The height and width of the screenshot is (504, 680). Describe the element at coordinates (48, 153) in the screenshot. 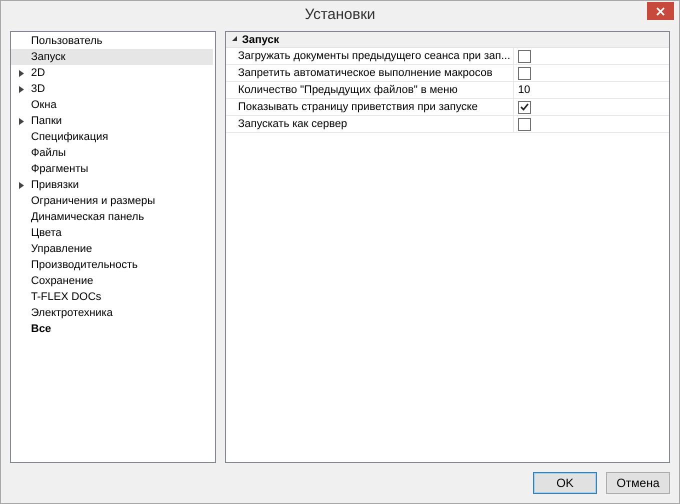

I see `tree-item-label: Файлы` at that location.